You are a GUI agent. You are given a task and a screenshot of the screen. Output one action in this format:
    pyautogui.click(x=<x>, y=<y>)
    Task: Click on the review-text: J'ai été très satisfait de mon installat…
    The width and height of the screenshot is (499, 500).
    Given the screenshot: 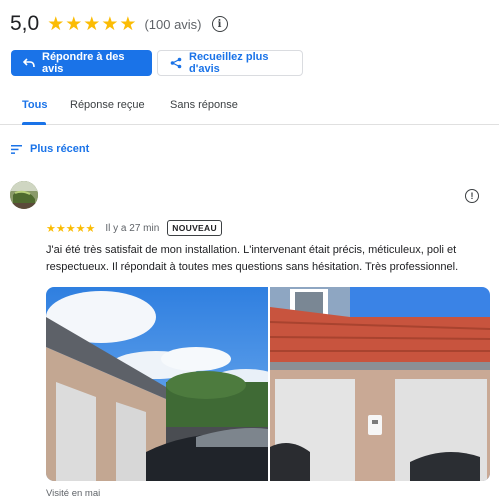 What is the action you would take?
    pyautogui.click(x=252, y=258)
    